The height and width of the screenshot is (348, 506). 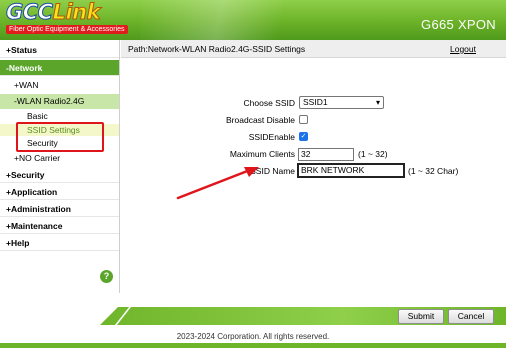 What do you see at coordinates (59, 158) in the screenshot?
I see `sidebar-item-no-carrier: +NO Carrier` at bounding box center [59, 158].